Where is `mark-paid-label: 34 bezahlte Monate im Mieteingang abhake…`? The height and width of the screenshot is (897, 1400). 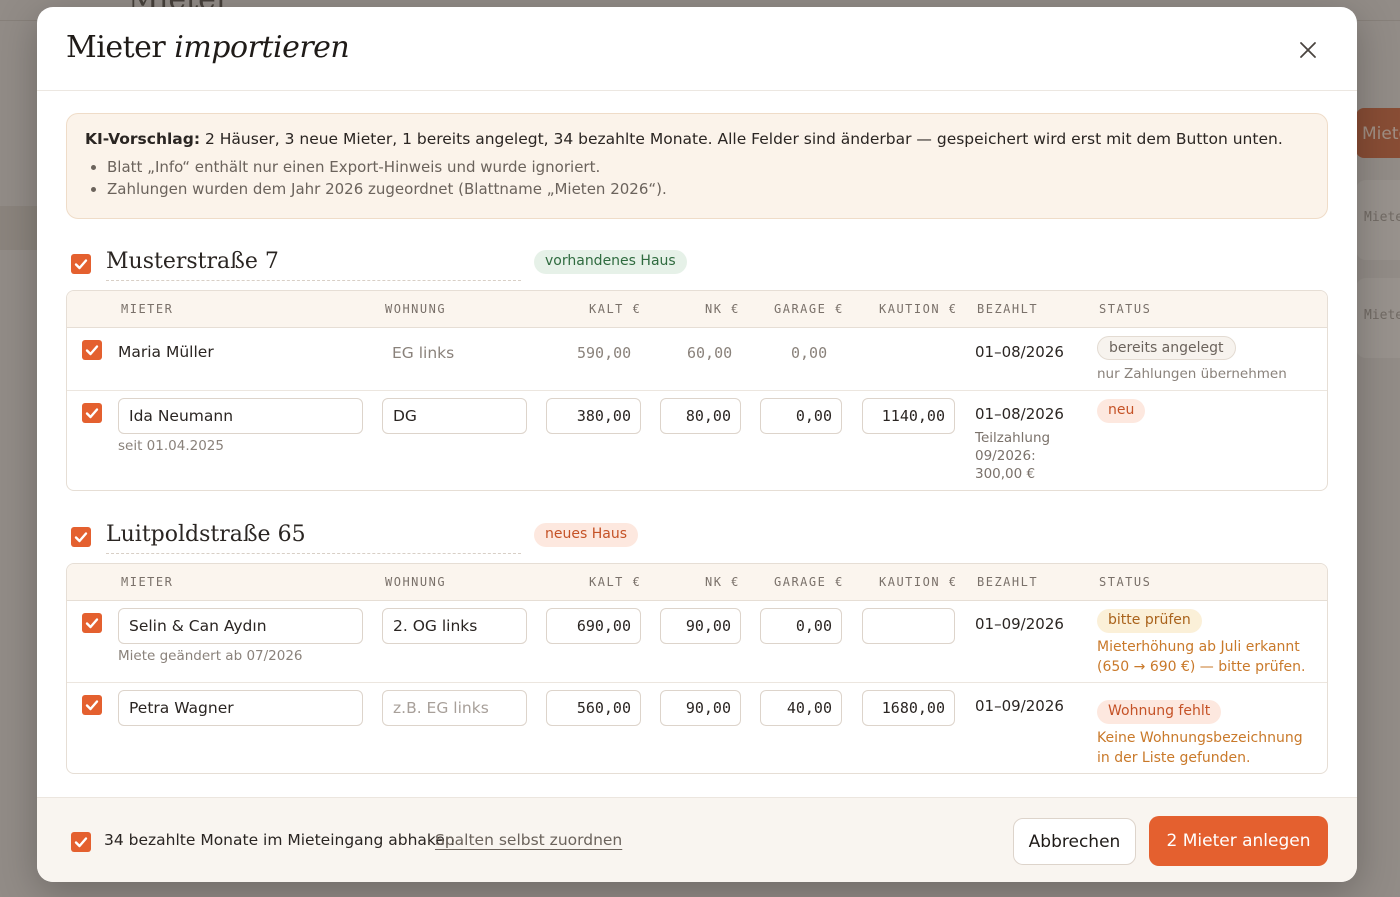
mark-paid-label: 34 bezahlte Monate im Mieteingang abhake… is located at coordinates (279, 840).